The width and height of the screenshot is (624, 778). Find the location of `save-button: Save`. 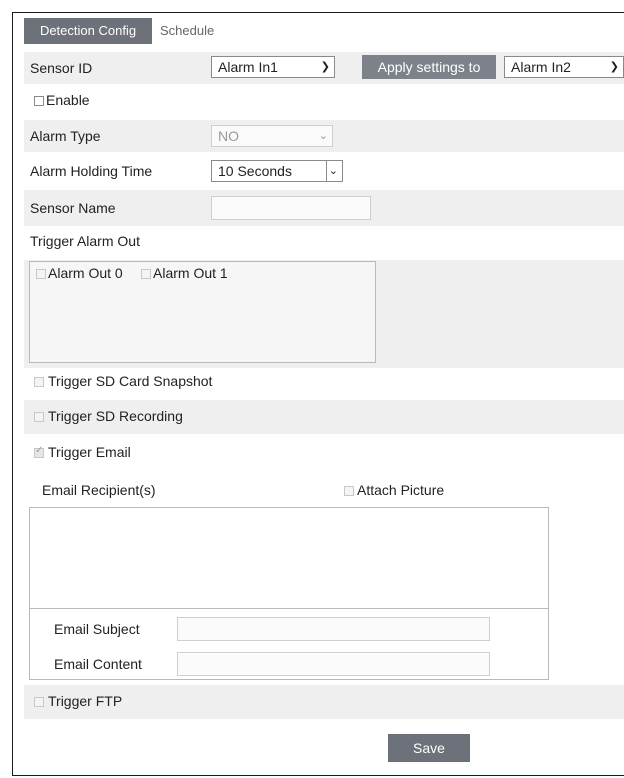

save-button: Save is located at coordinates (429, 748).